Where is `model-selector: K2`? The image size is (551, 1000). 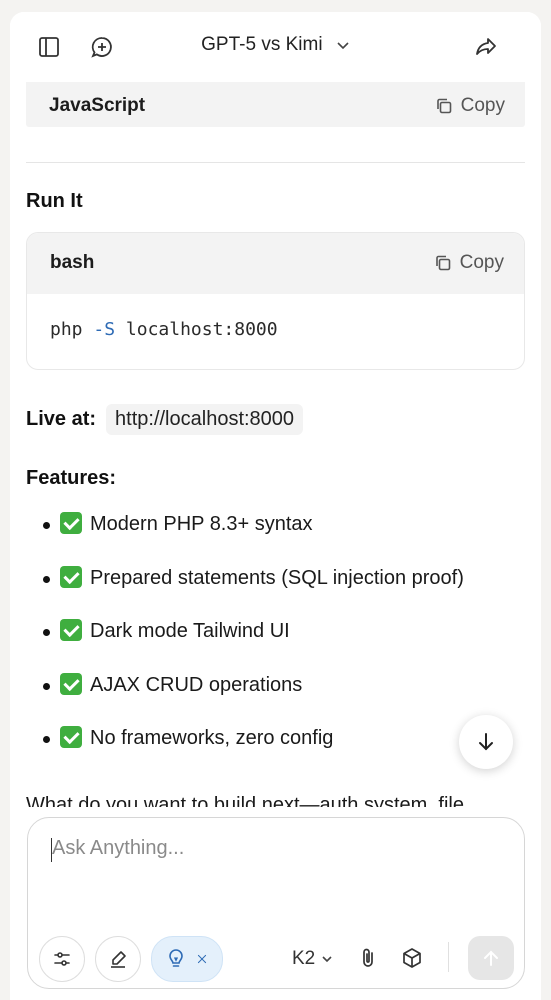 model-selector: K2 is located at coordinates (312, 959).